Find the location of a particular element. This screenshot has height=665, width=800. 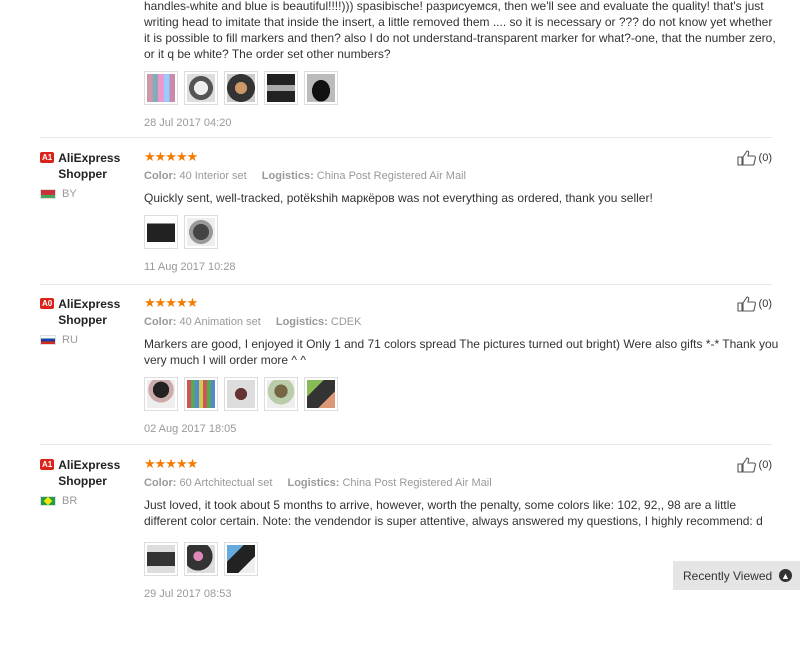

reviewer: A1 AliExpress Shopper BR is located at coordinates (90, 482).